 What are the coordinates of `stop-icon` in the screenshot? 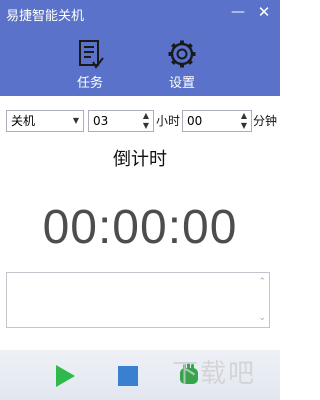 It's located at (128, 376).